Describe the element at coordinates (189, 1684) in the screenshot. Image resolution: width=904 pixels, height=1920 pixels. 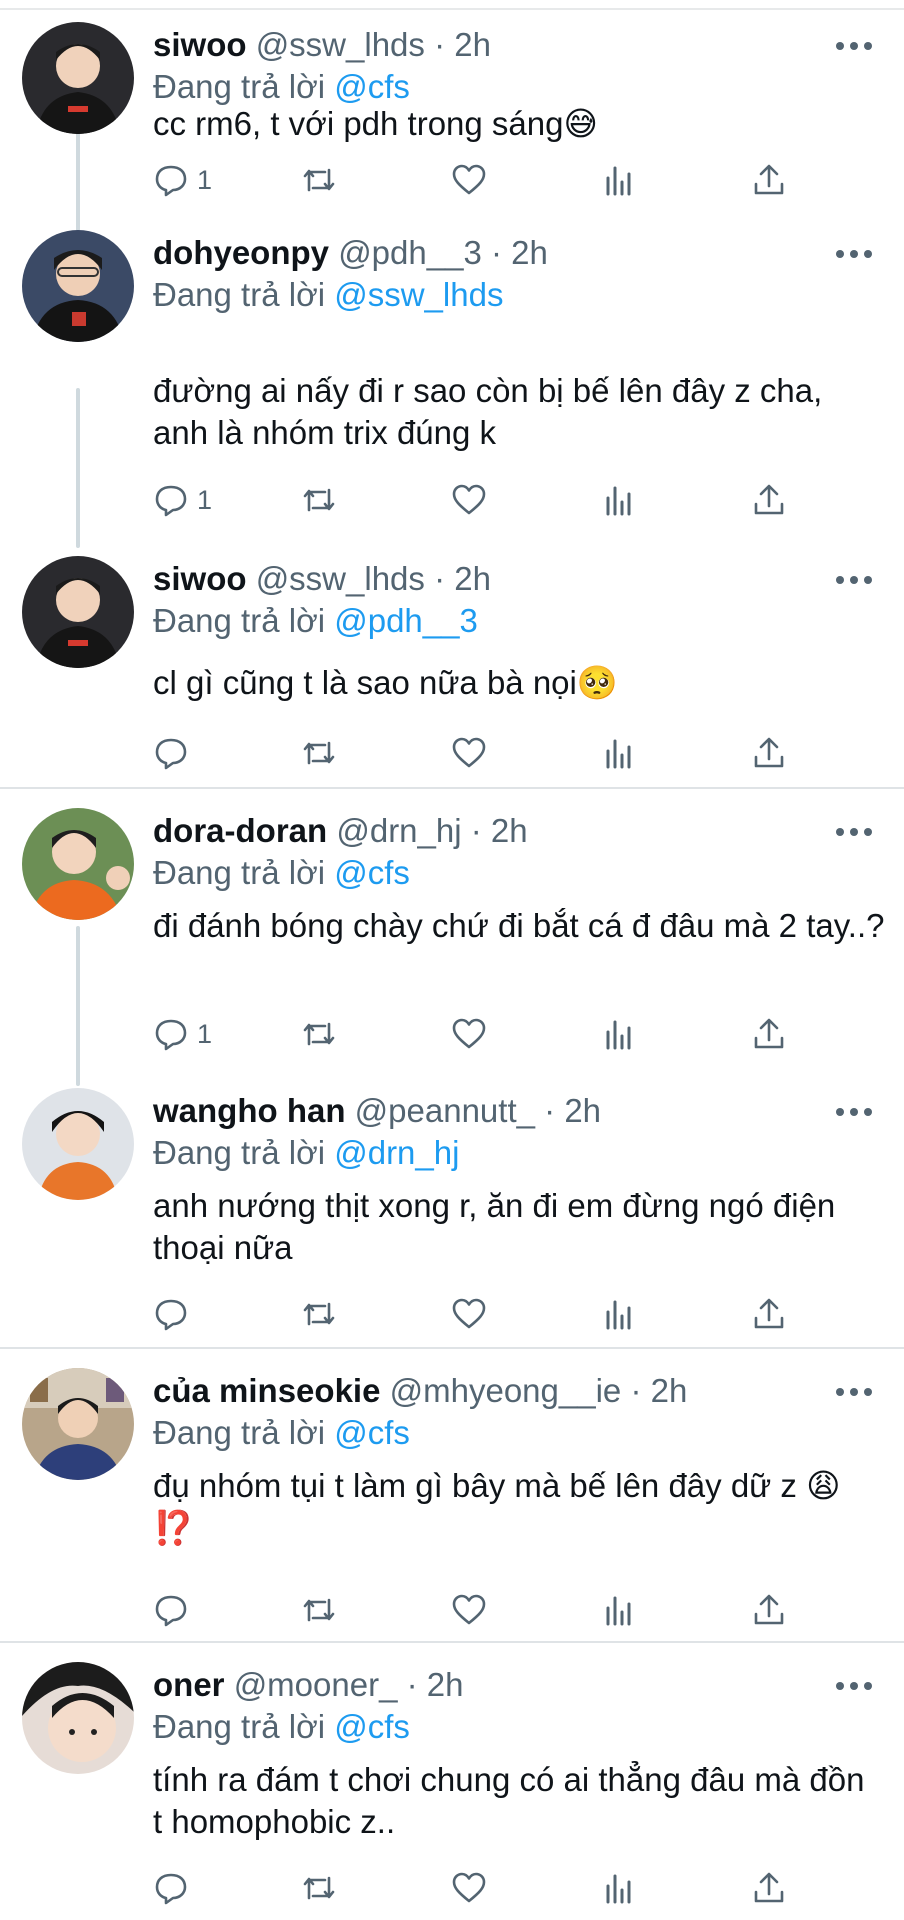
I see `display-name: oner` at that location.